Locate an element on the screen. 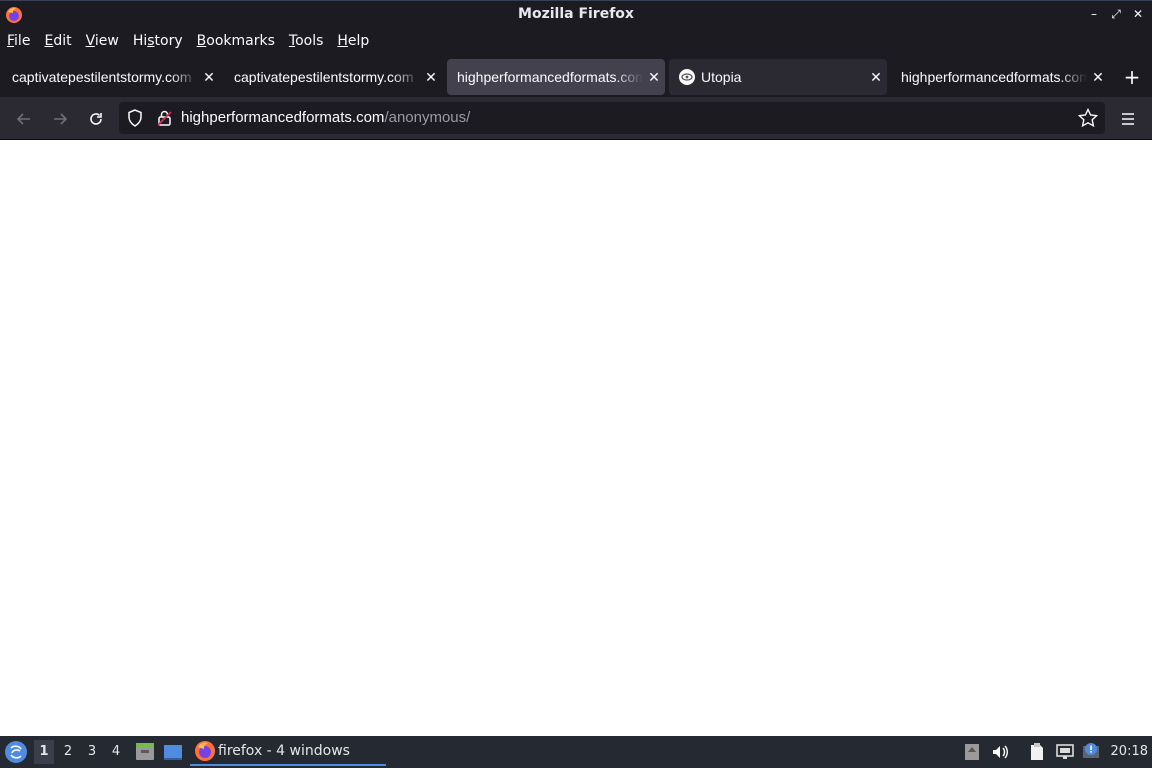 Image resolution: width=1152 pixels, height=768 pixels. updates-tray-icon is located at coordinates (972, 752).